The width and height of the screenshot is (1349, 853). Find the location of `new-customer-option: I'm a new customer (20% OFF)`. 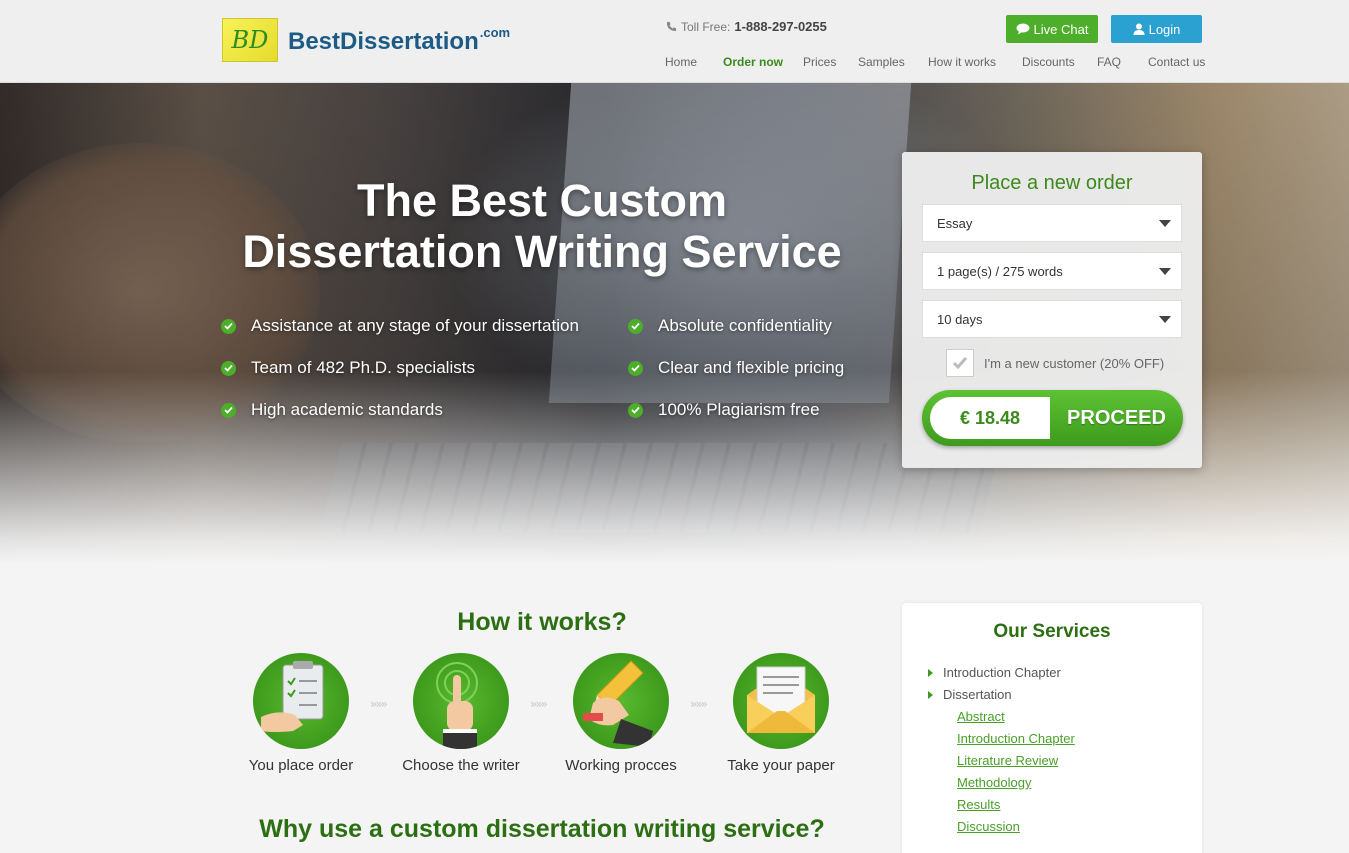

new-customer-option: I'm a new customer (20% OFF) is located at coordinates (1055, 363).